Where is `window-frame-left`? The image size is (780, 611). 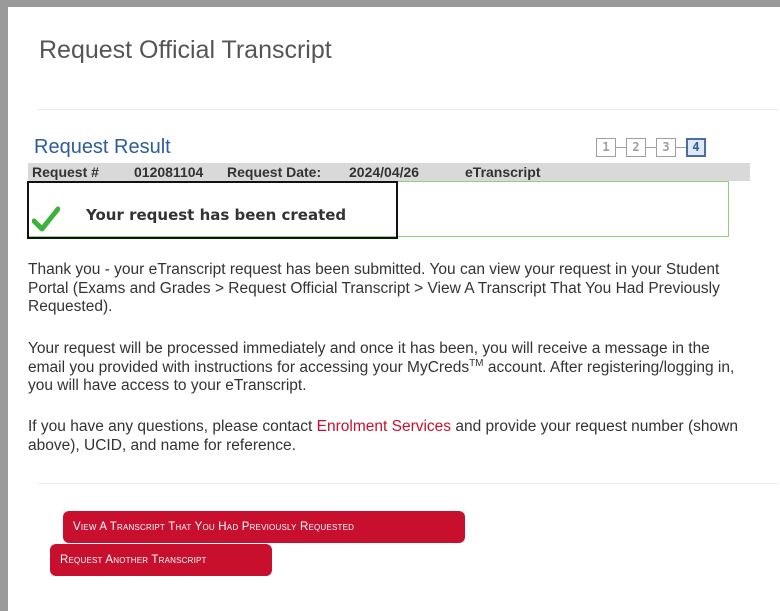
window-frame-left is located at coordinates (4, 305).